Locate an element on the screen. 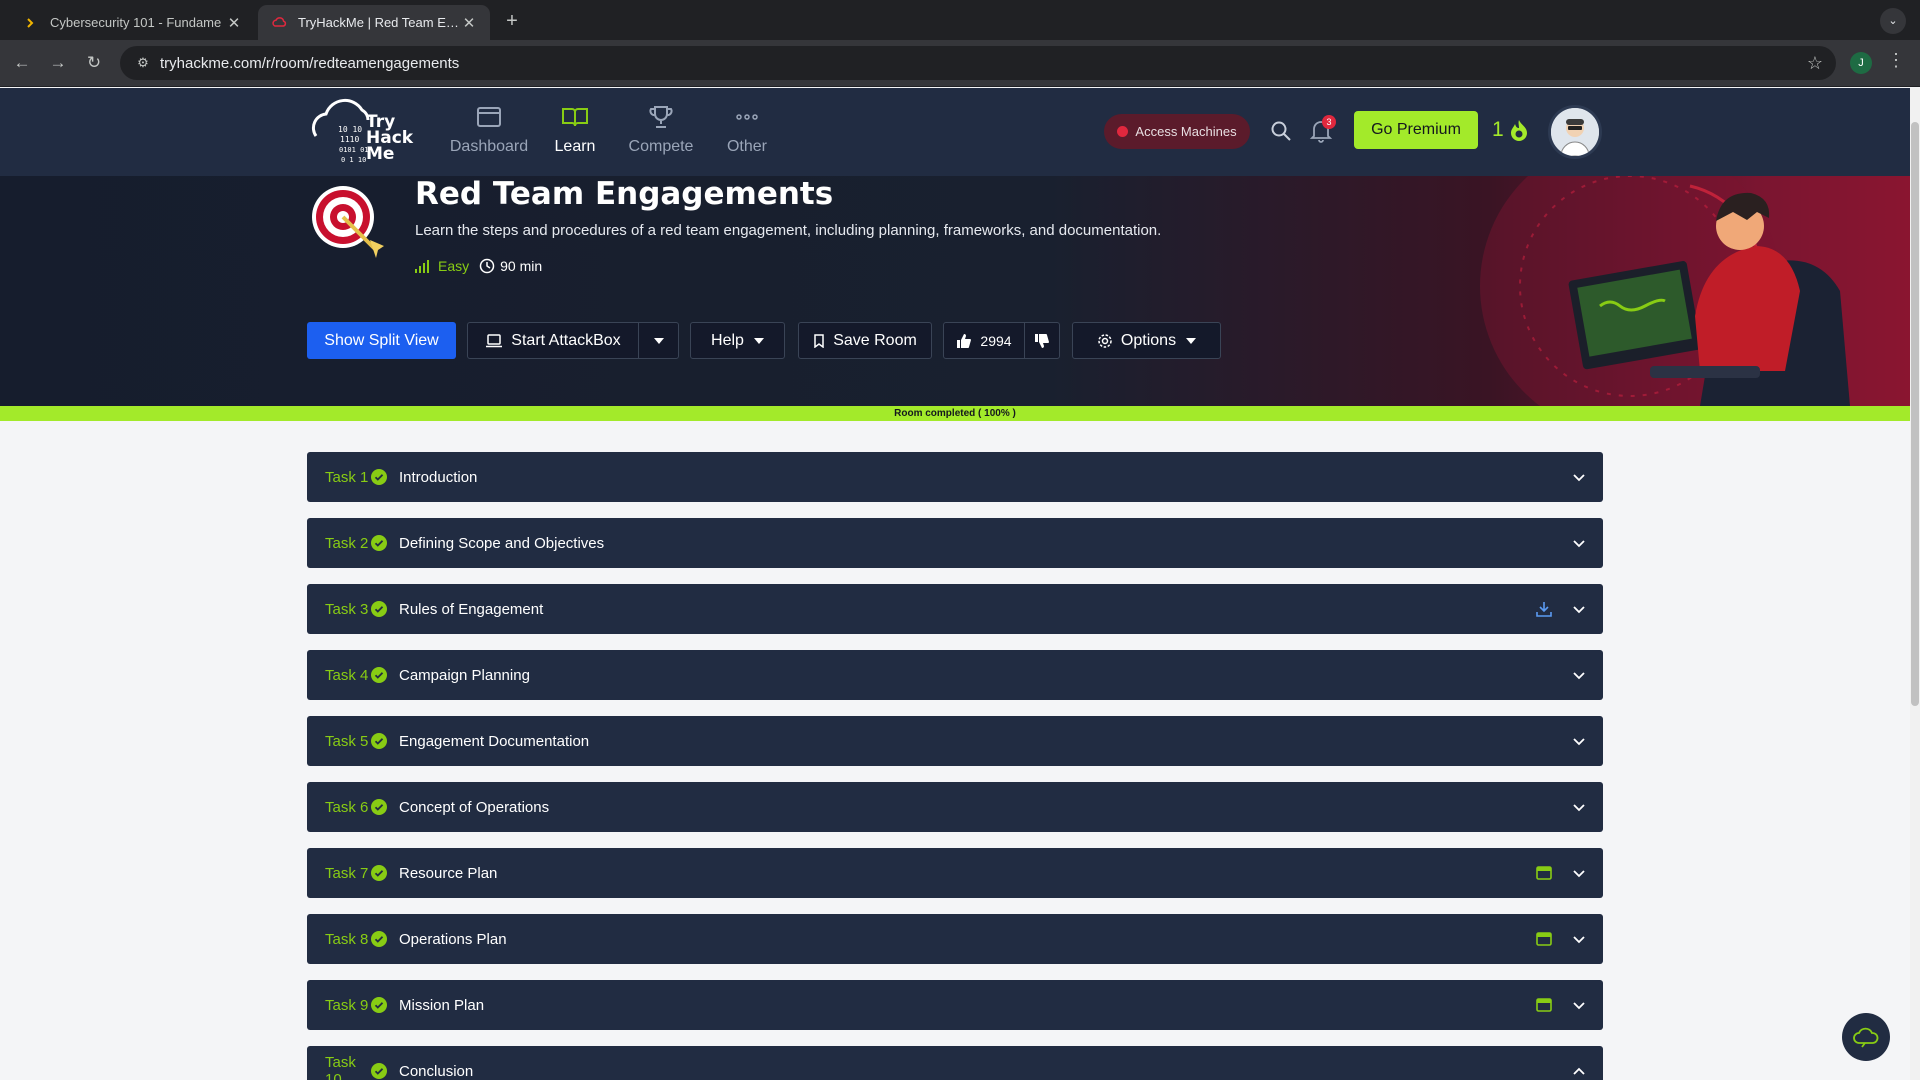 The image size is (1920, 1080). task-row: Task 8 Operations Plan is located at coordinates (955, 939).